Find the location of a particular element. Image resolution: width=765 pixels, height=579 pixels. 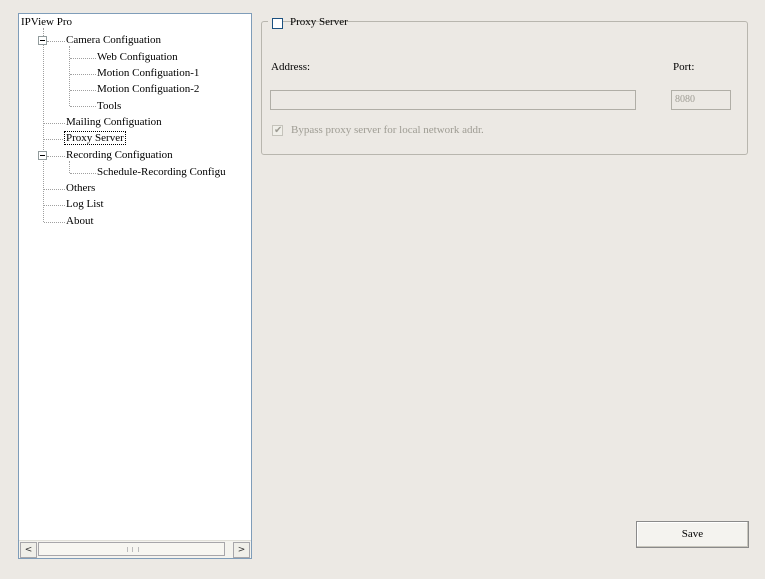

proxy-server-checkbox is located at coordinates (277, 23).